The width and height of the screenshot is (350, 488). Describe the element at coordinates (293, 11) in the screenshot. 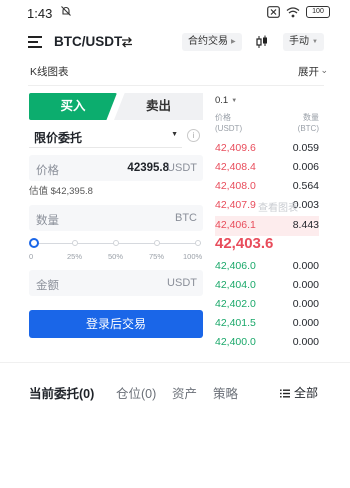

I see `wifi-icon` at that location.